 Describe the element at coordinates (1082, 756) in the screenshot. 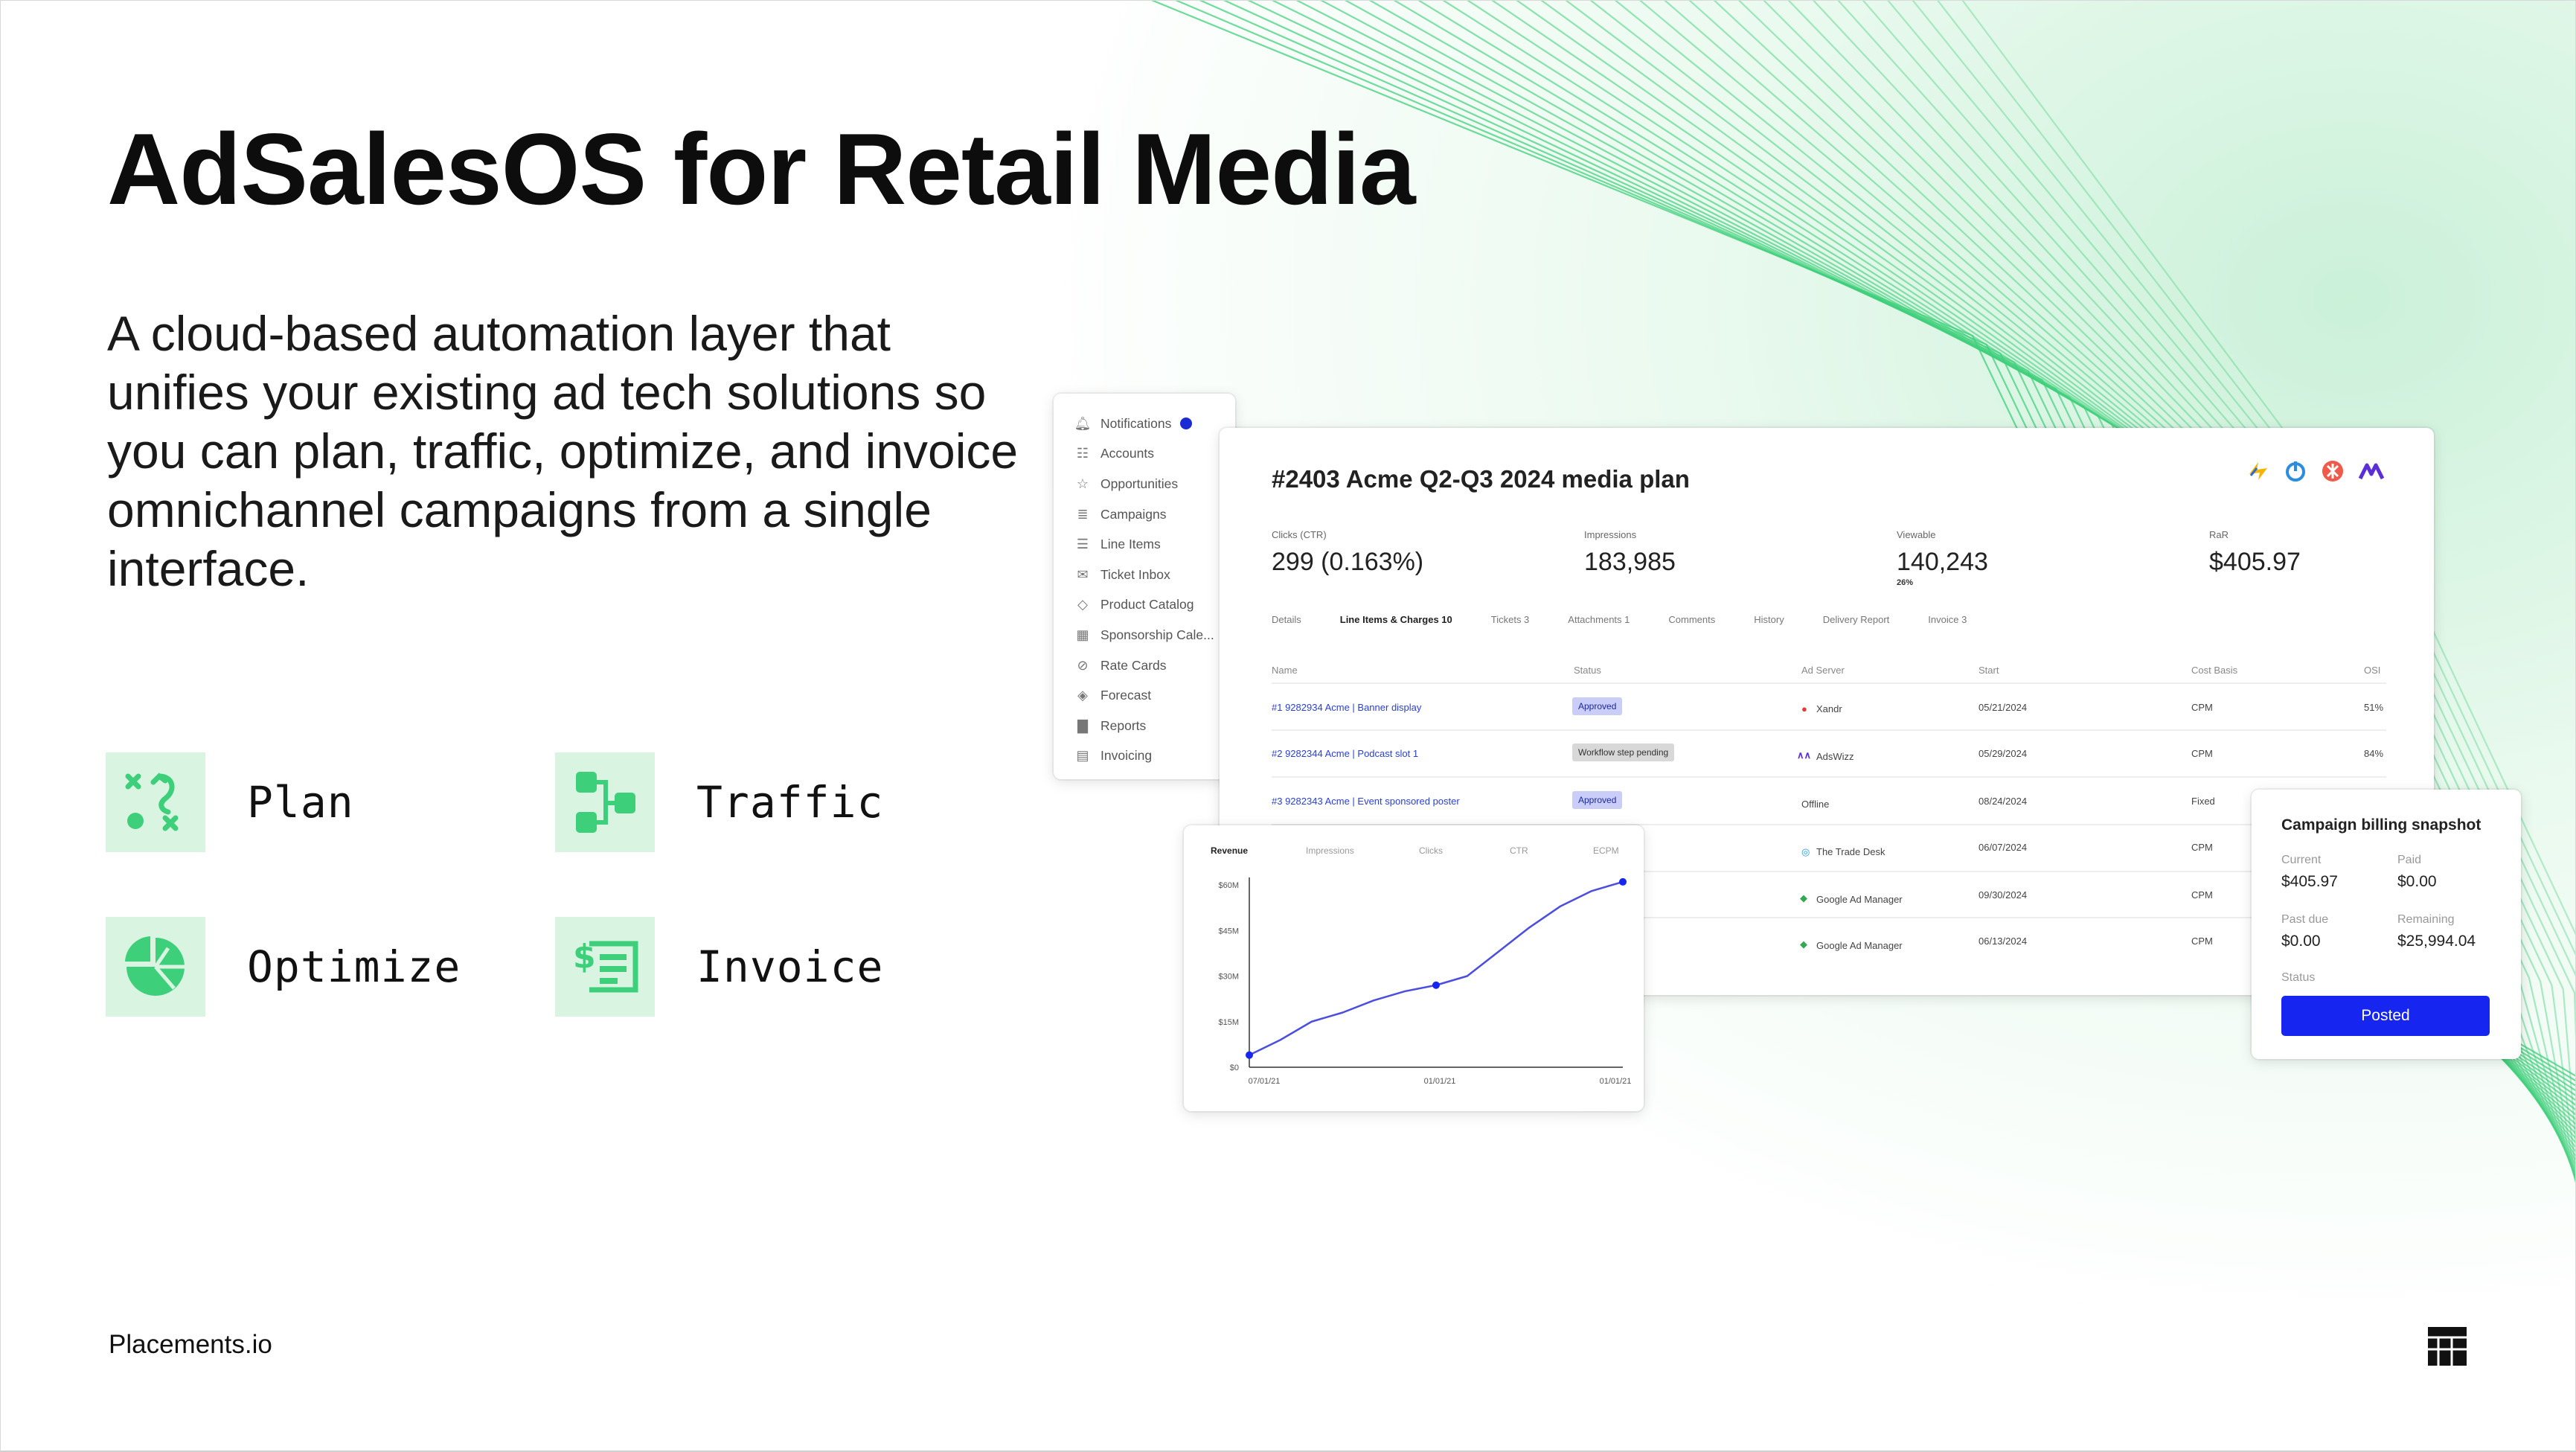

I see `invoice-icon: ▤` at that location.